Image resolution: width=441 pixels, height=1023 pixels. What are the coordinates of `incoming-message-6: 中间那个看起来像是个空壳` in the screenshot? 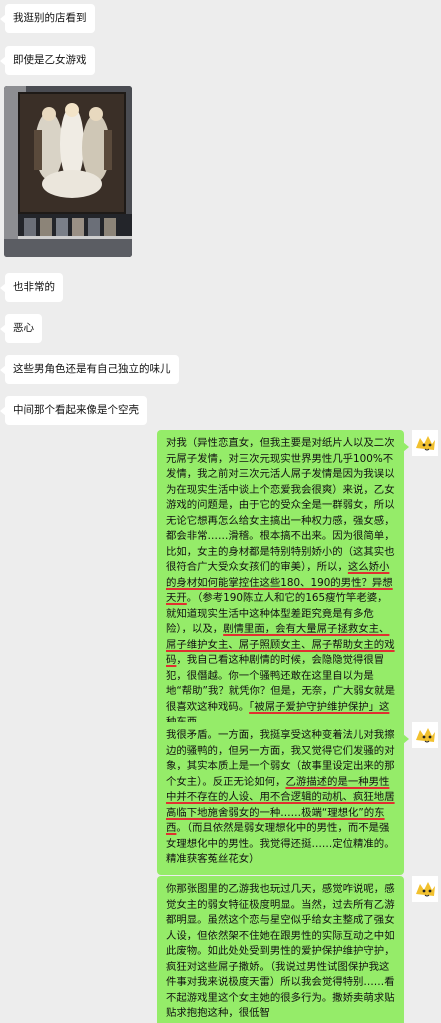 It's located at (73, 410).